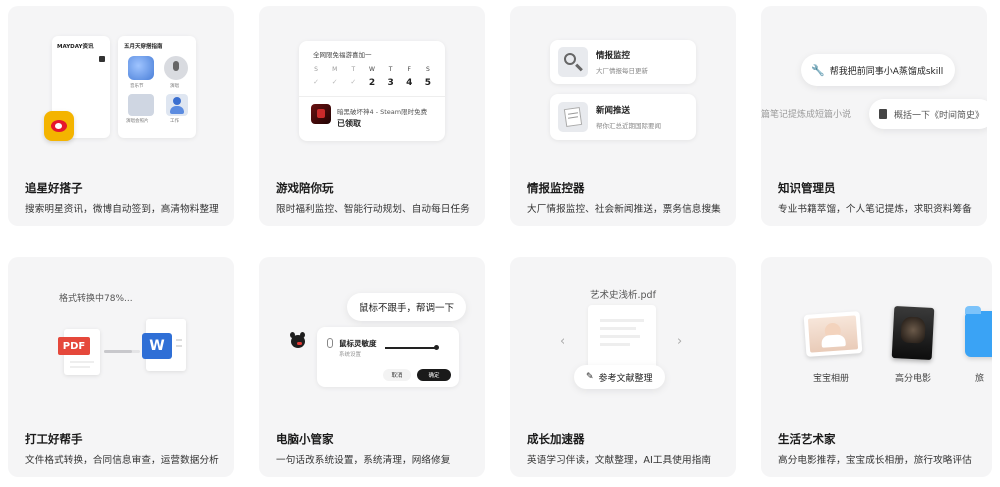 The height and width of the screenshot is (487, 1000). I want to click on intel-item: 情报监控 大厂情报每日更新, so click(623, 62).